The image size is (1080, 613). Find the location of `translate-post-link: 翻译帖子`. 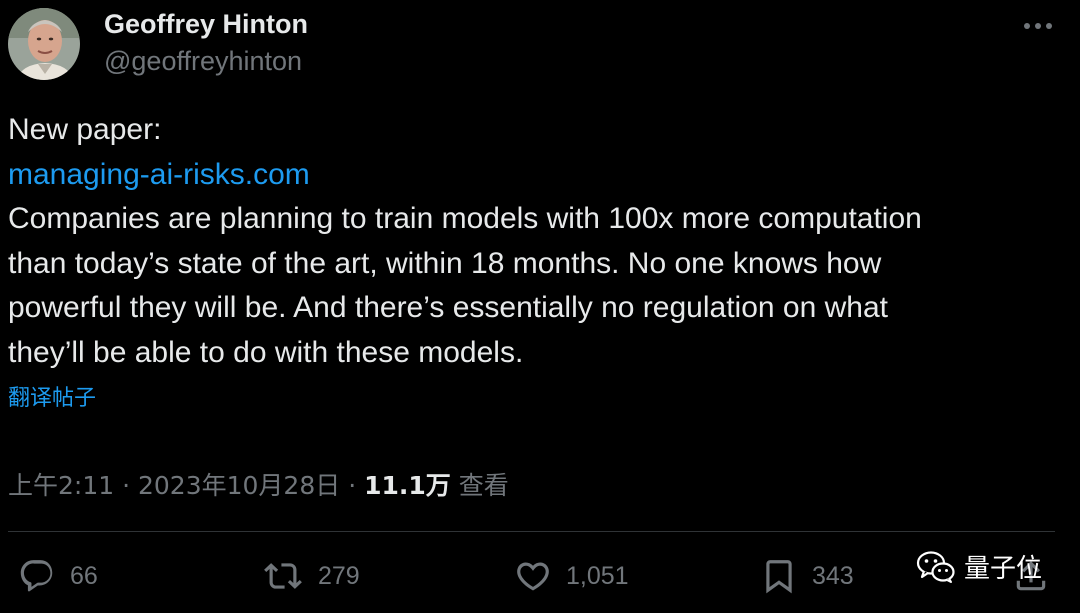

translate-post-link: 翻译帖子 is located at coordinates (52, 396).